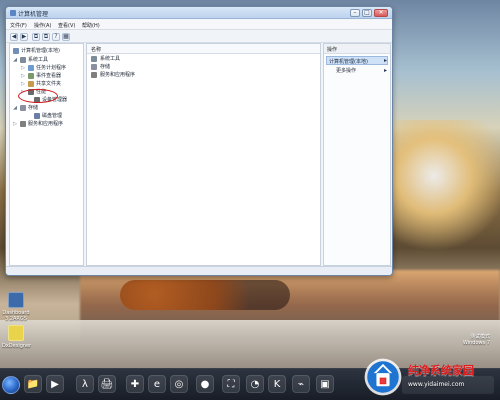 This screenshot has height=400, width=500. I want to click on chrome-icon: ●, so click(205, 384).